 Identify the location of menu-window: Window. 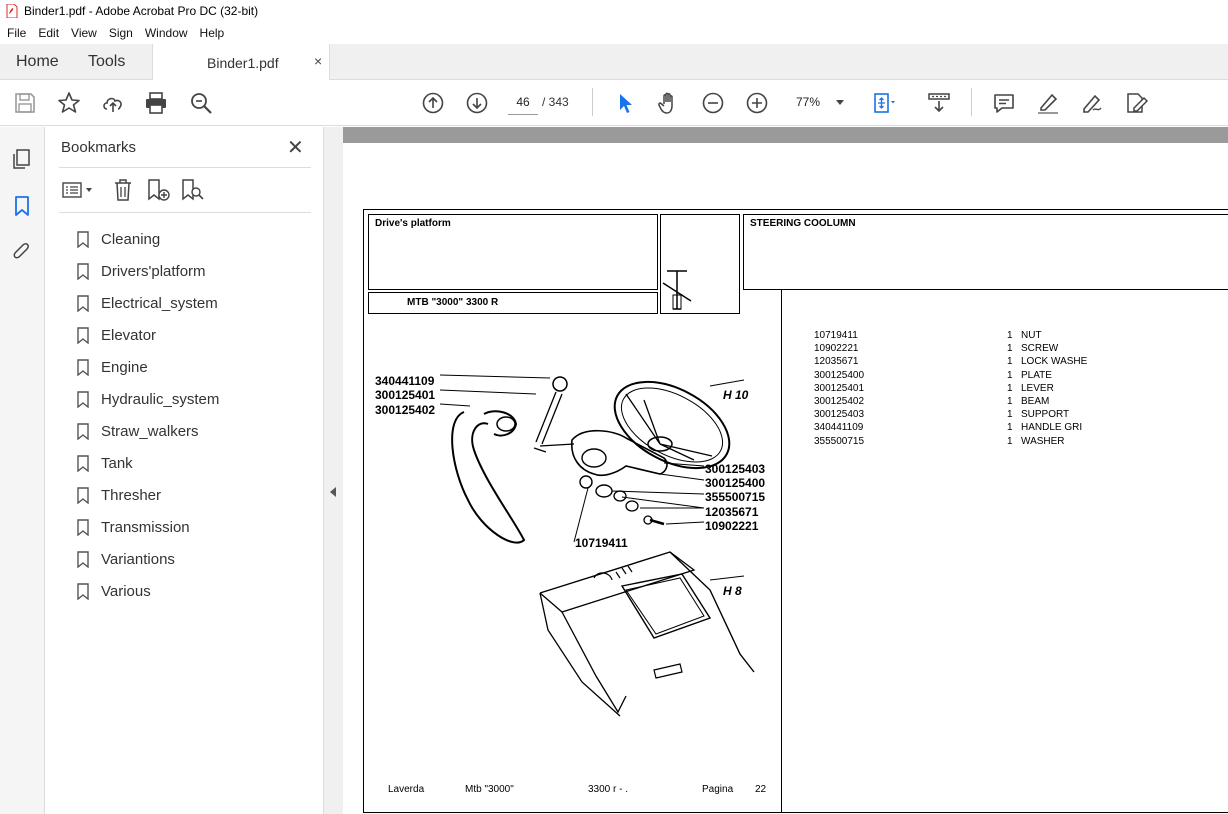
(166, 33).